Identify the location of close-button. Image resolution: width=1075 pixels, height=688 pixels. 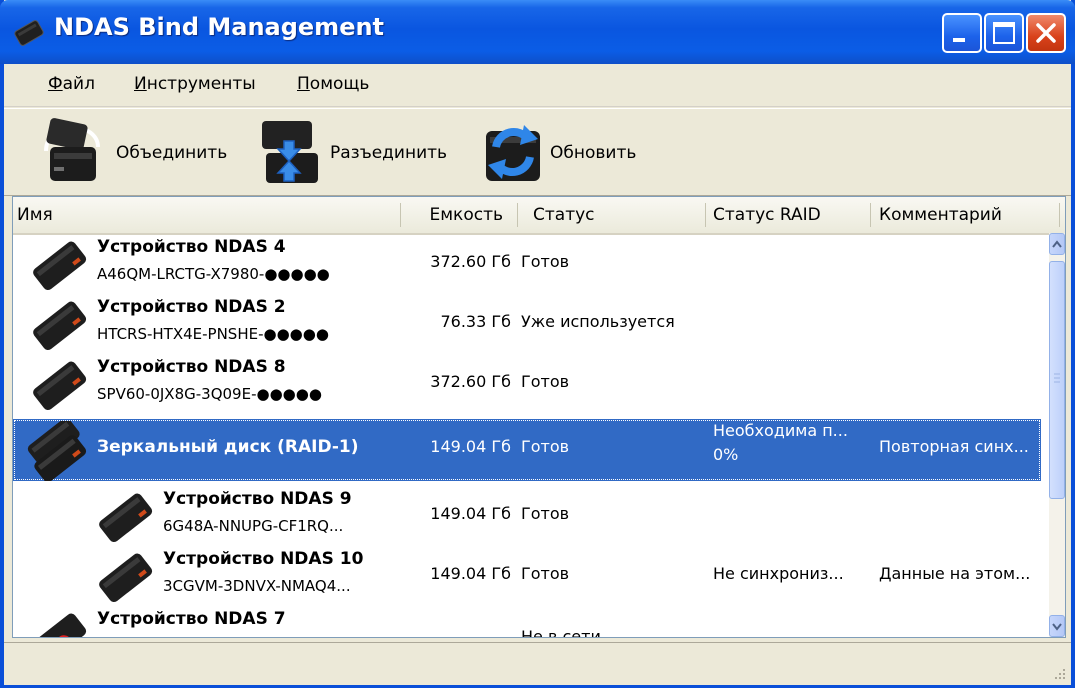
(1046, 33).